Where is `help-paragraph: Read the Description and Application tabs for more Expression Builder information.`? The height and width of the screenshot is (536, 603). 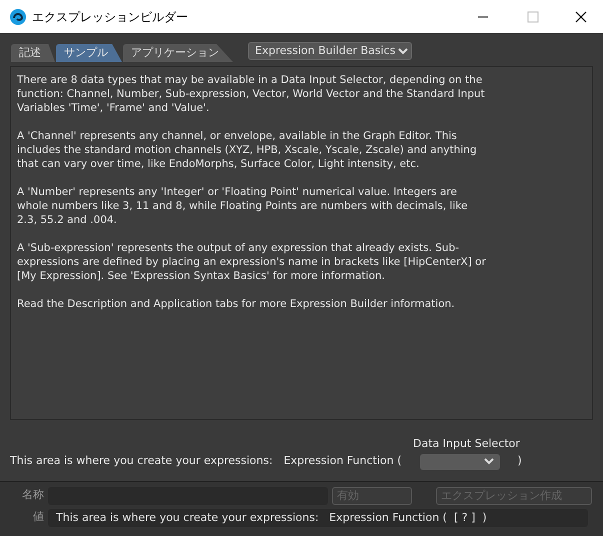 help-paragraph: Read the Description and Application tabs for more Expression Builder information. is located at coordinates (236, 304).